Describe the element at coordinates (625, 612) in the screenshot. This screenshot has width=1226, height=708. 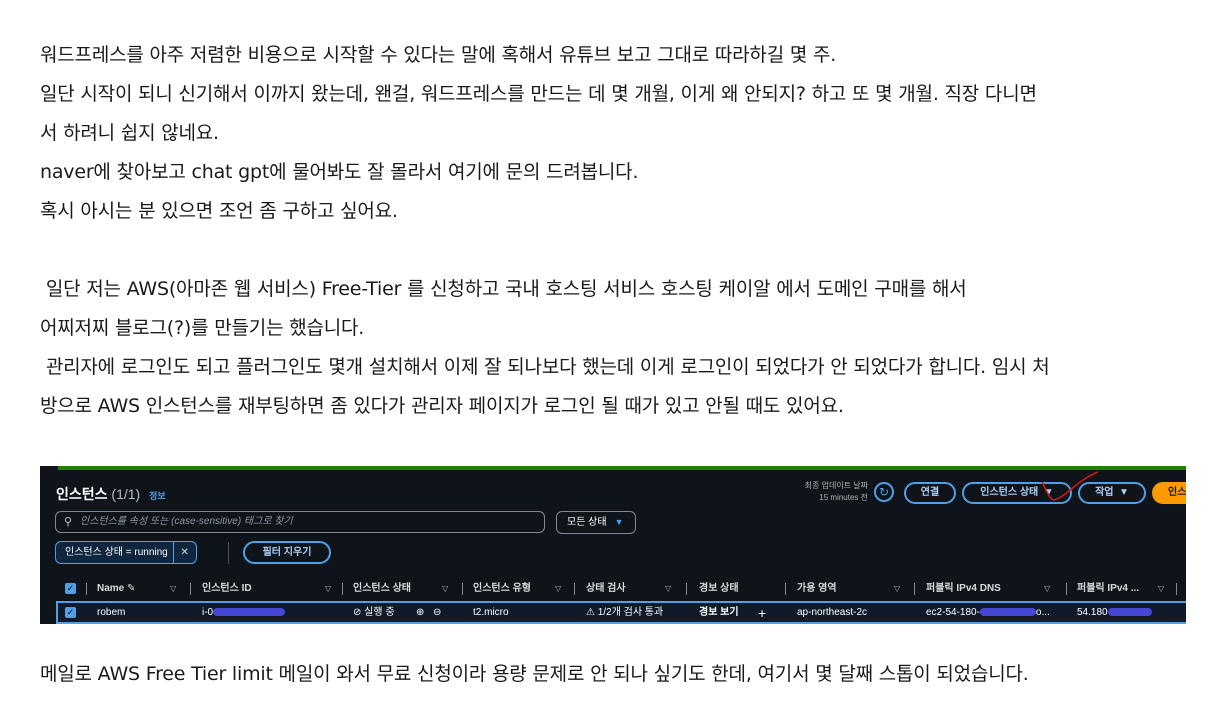
I see `status-check-value: ⚠ 1/2개 검사 통과` at that location.